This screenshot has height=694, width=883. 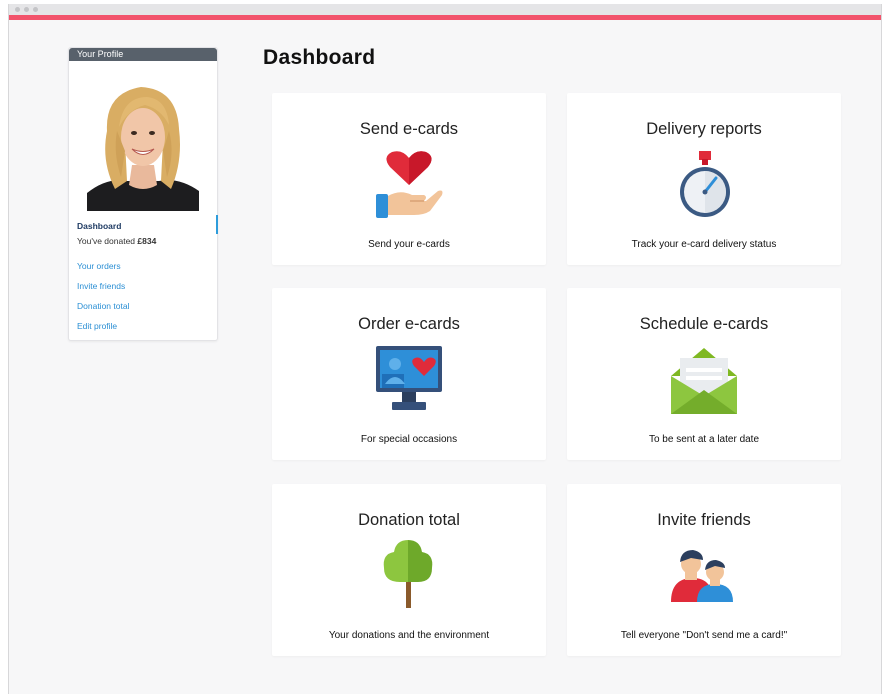 What do you see at coordinates (704, 129) in the screenshot?
I see `card-title: Delivery reports` at bounding box center [704, 129].